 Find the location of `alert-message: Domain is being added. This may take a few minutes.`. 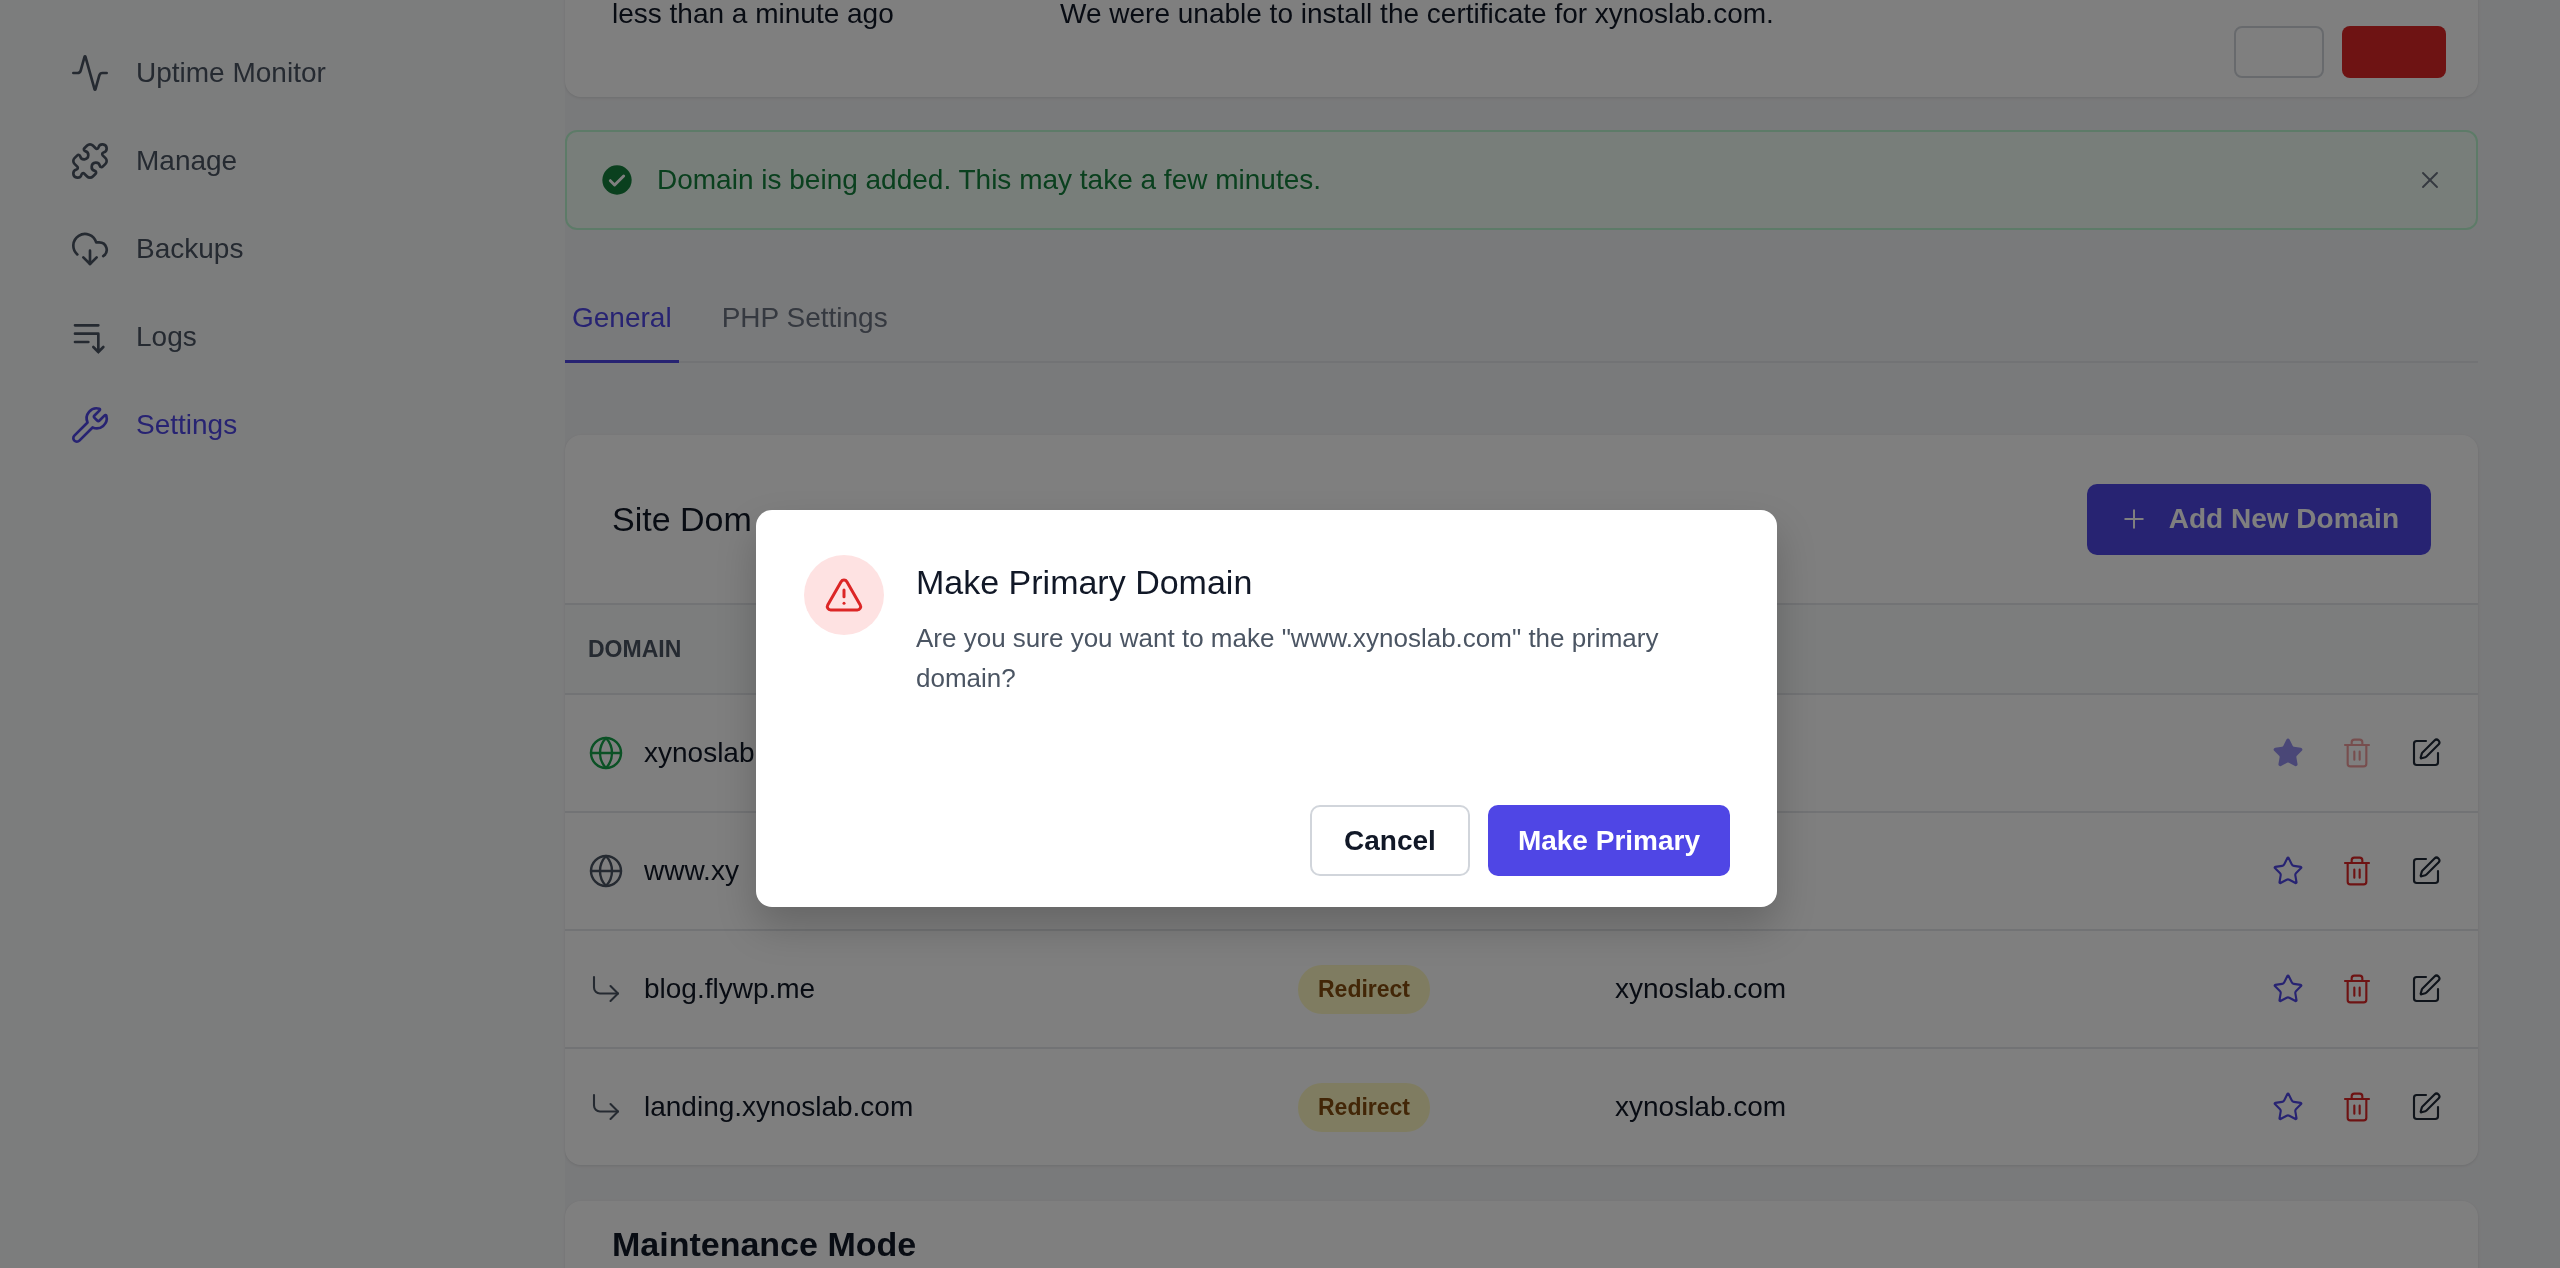

alert-message: Domain is being added. This may take a few minutes. is located at coordinates (990, 180).